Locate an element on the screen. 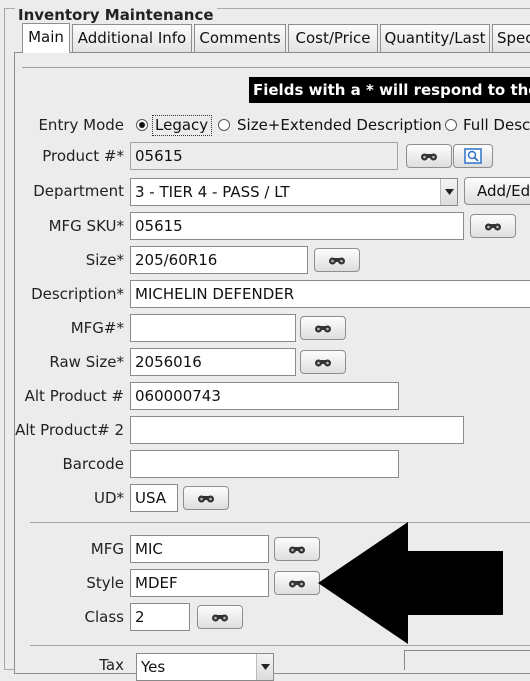 The image size is (530, 681). mfg-field: MIC is located at coordinates (199, 549).